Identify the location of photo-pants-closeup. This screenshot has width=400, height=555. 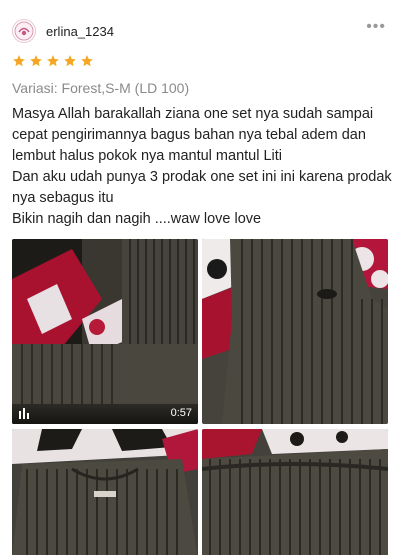
(295, 492).